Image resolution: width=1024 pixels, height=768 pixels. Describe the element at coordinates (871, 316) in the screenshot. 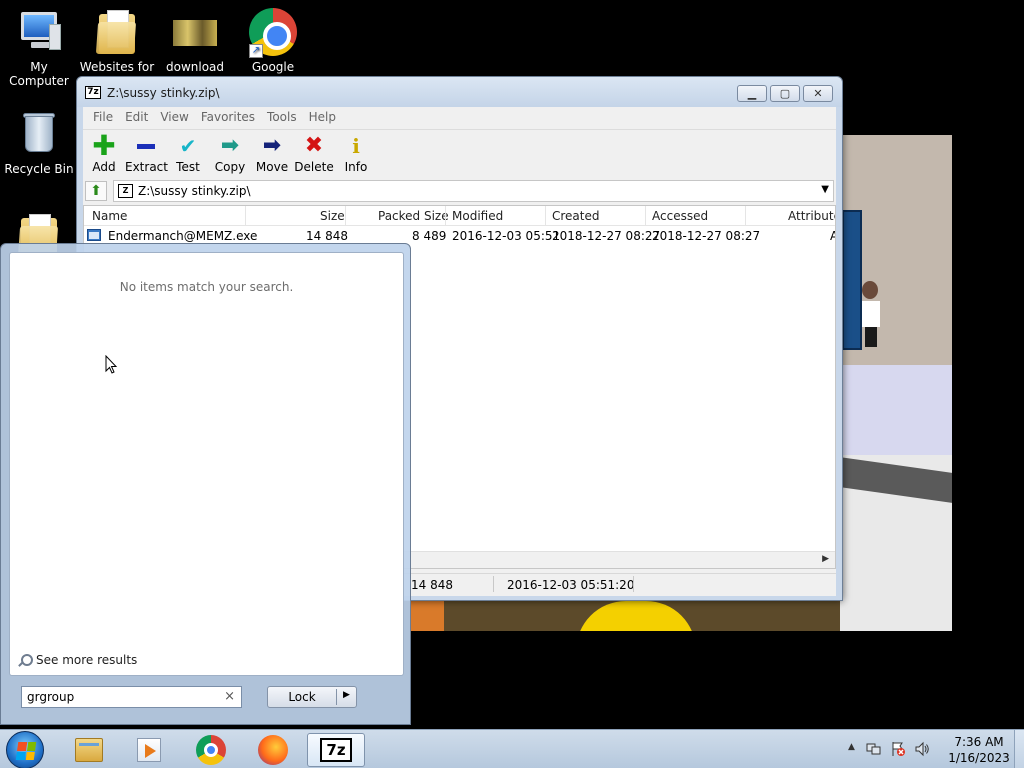

I see `video-person` at that location.